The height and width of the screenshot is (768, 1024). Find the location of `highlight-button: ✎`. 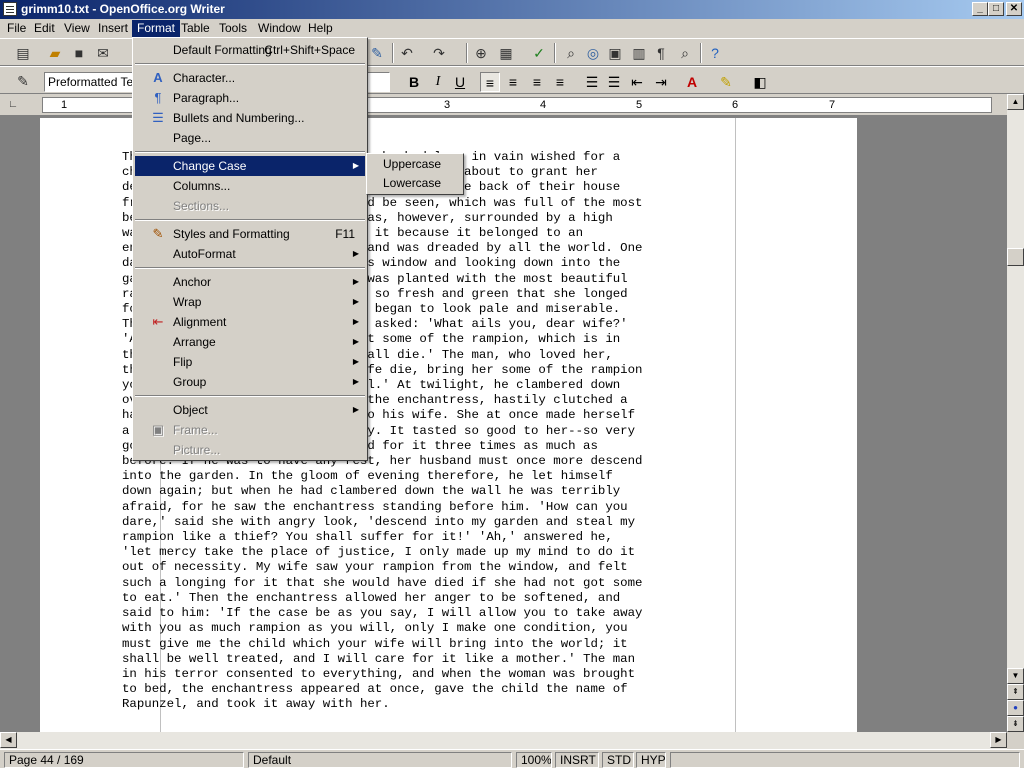

highlight-button: ✎ is located at coordinates (726, 82).